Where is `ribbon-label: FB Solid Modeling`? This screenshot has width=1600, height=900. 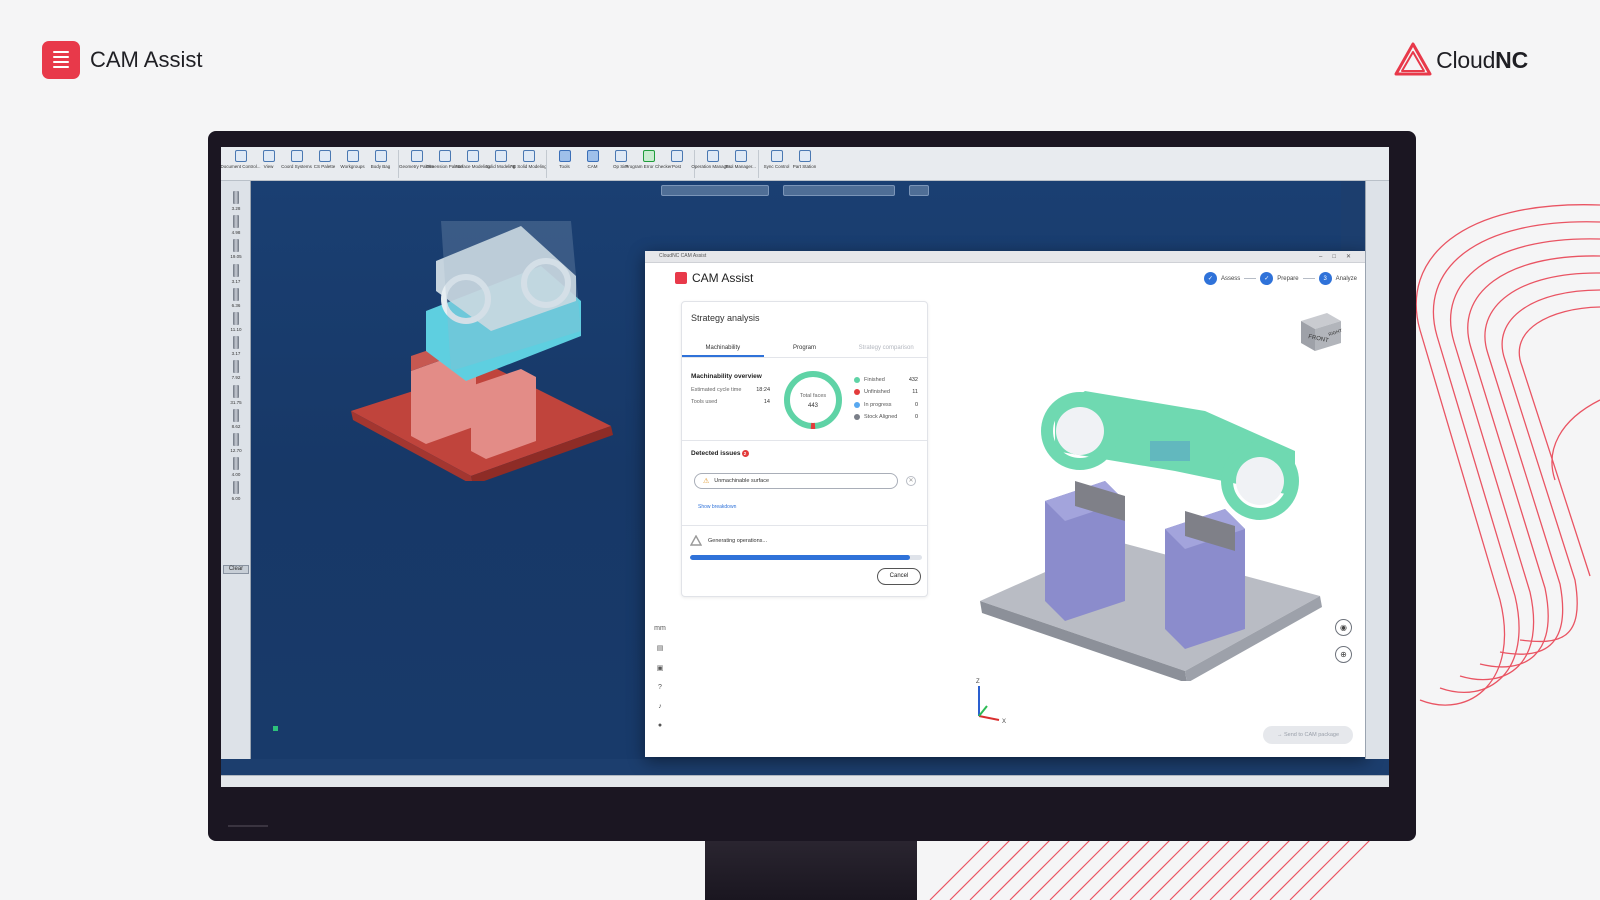 ribbon-label: FB Solid Modeling is located at coordinates (528, 166).